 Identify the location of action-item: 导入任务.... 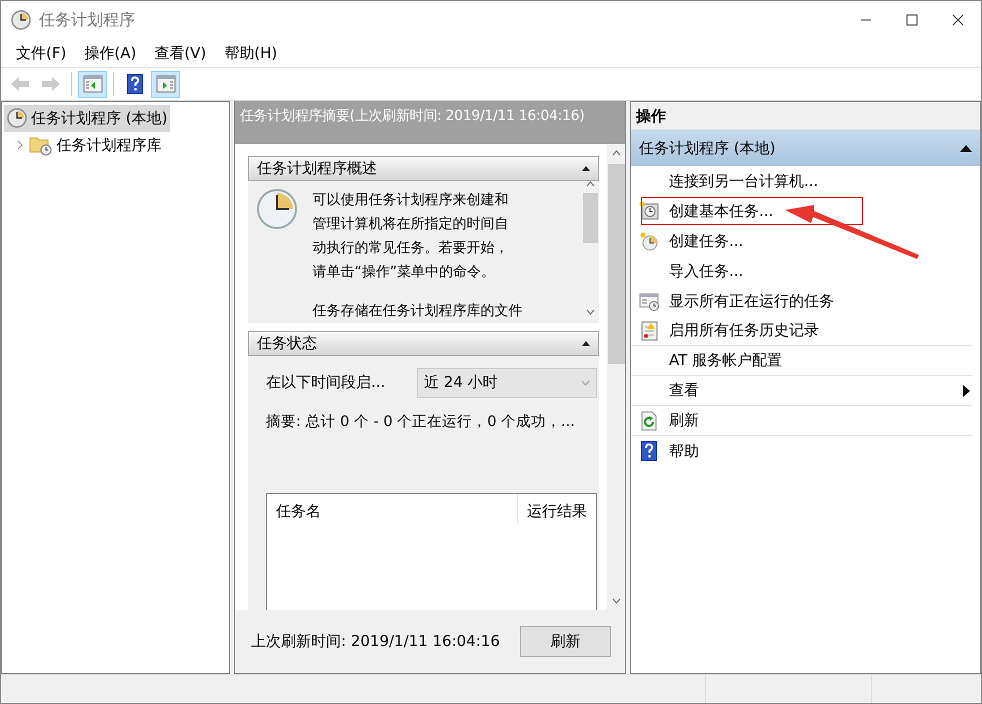
(801, 271).